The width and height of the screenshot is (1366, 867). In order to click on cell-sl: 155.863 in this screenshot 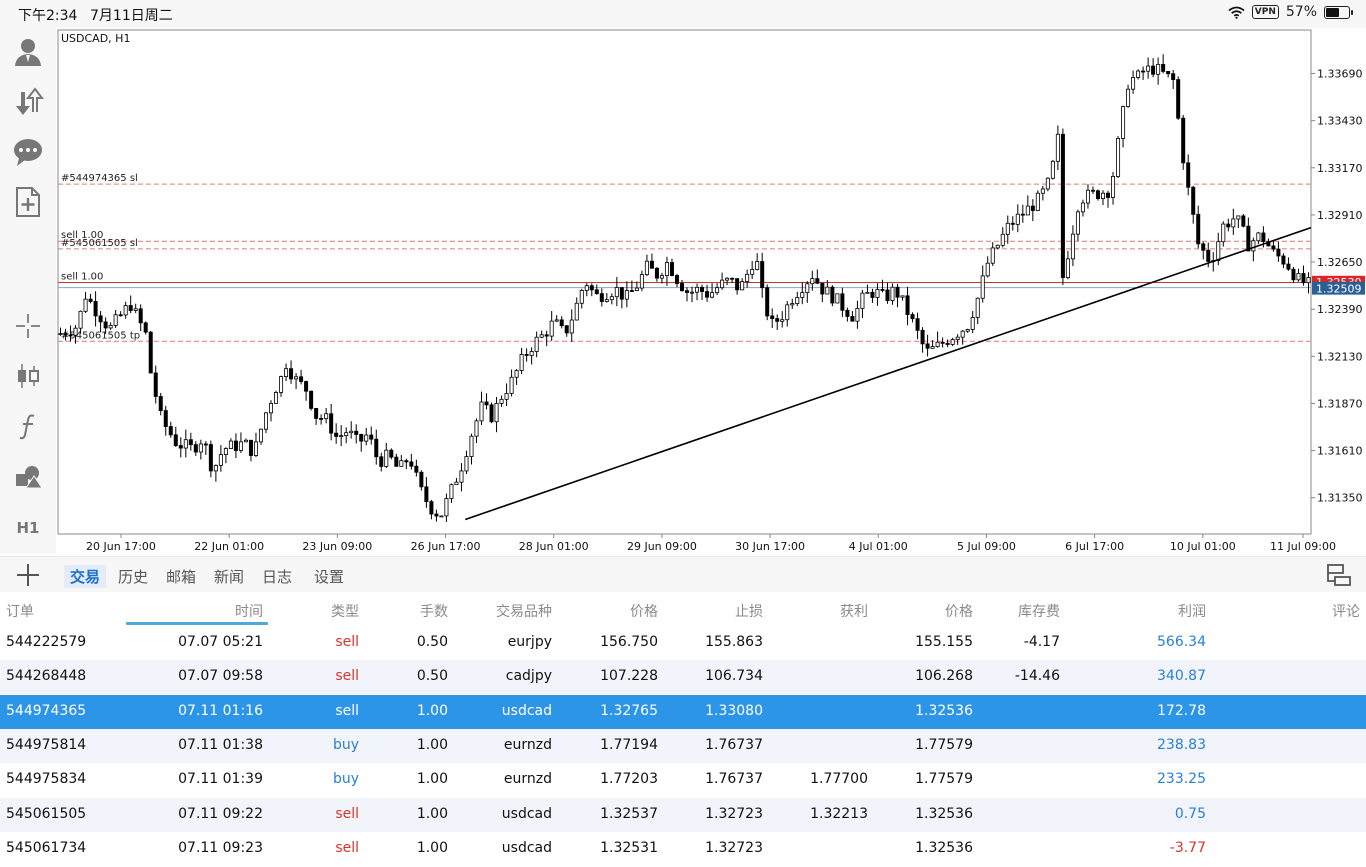, I will do `click(734, 642)`.